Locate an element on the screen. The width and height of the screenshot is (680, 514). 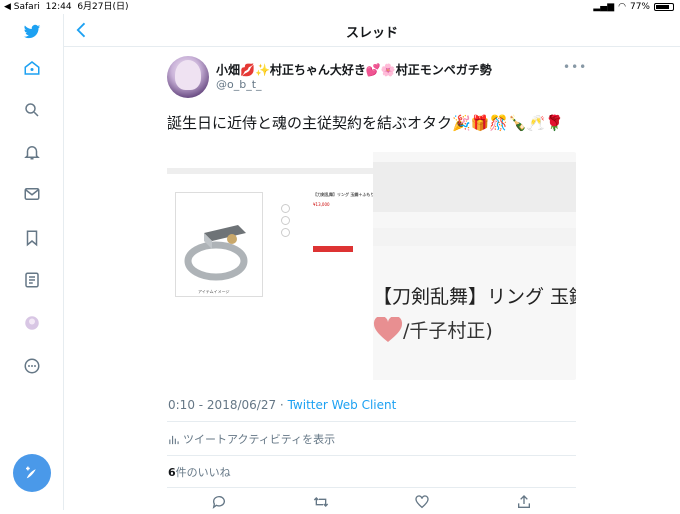
search-icon is located at coordinates (32, 110).